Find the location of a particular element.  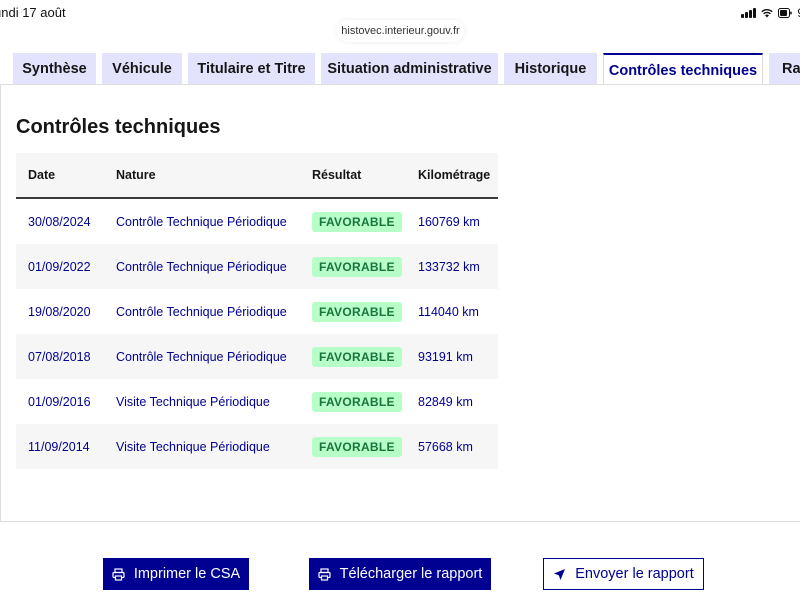

page-title: Contrôles techniques is located at coordinates (118, 127).